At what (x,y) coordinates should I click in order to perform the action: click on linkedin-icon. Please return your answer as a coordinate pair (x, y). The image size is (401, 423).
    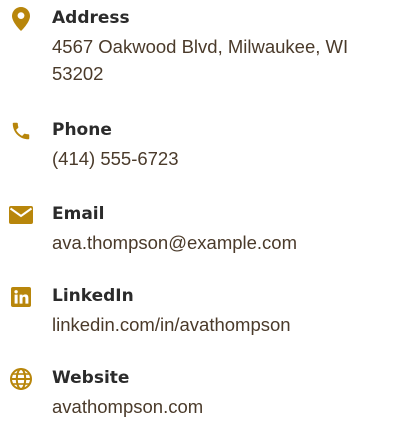
    Looking at the image, I should click on (21, 297).